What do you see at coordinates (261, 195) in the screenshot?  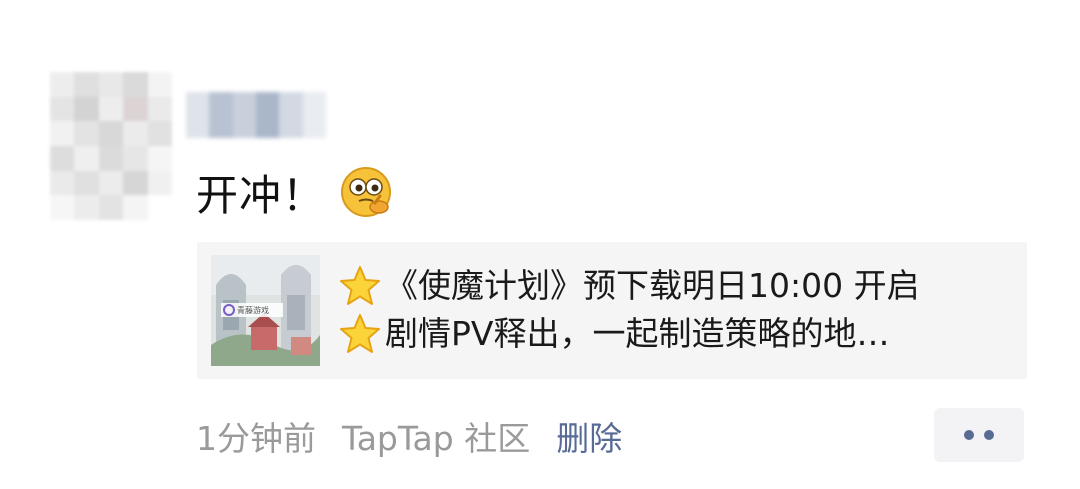 I see `post-text-content: 开冲！` at bounding box center [261, 195].